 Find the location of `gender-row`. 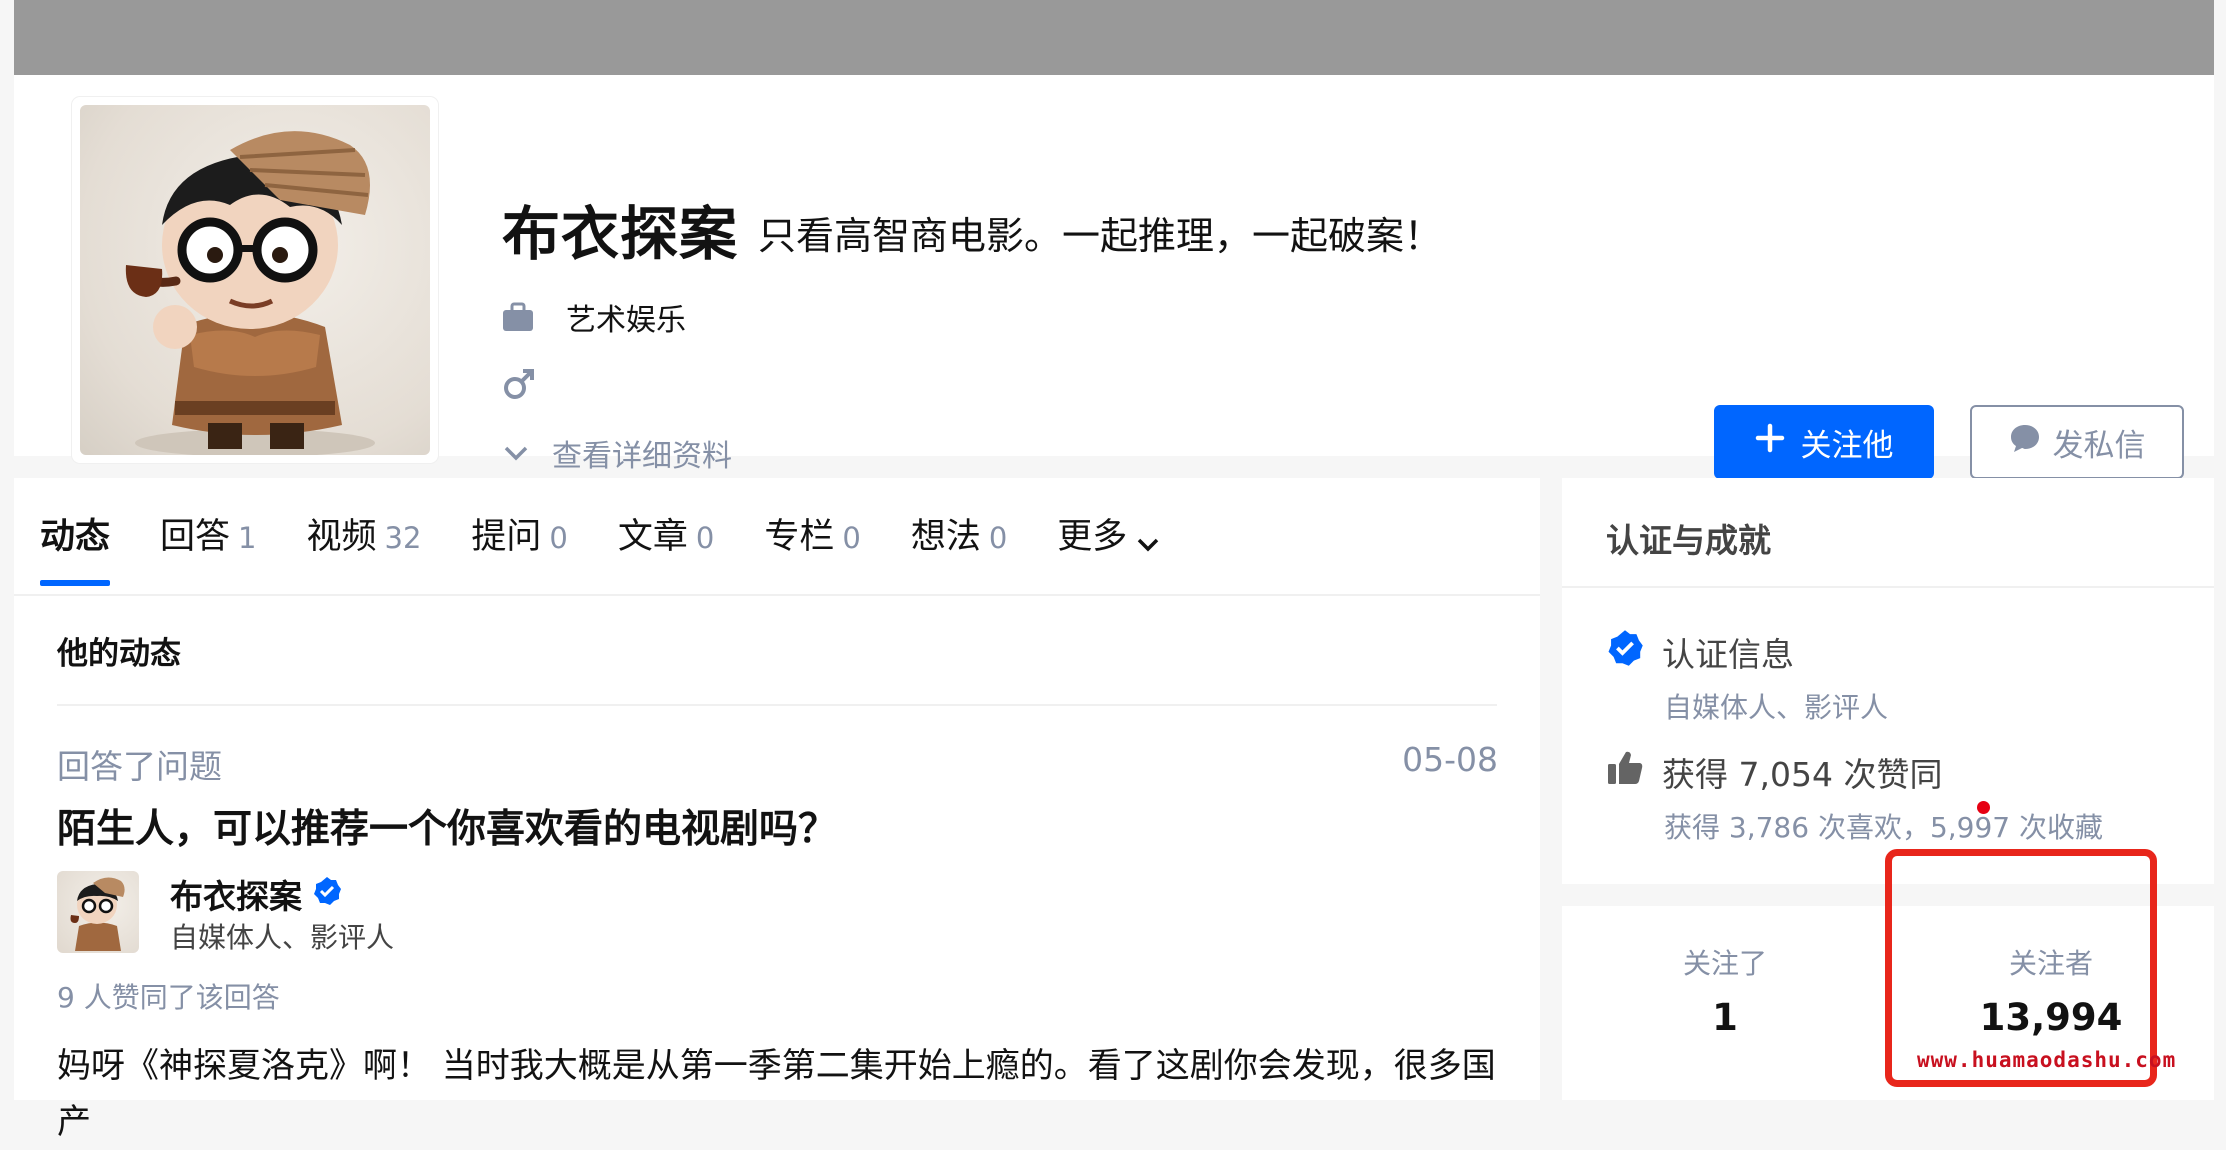

gender-row is located at coordinates (519, 384).